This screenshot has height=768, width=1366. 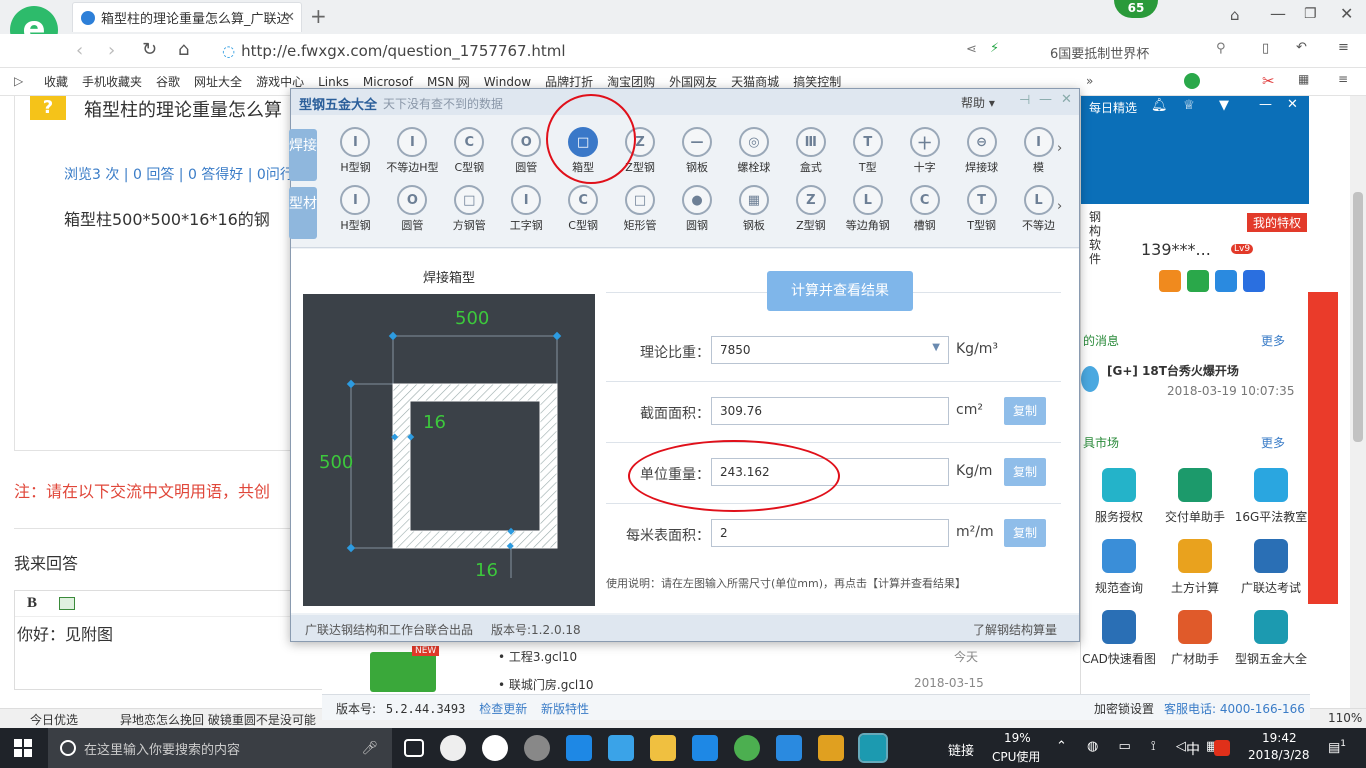 I want to click on shape-tool: I 不等边H型, so click(x=412, y=151).